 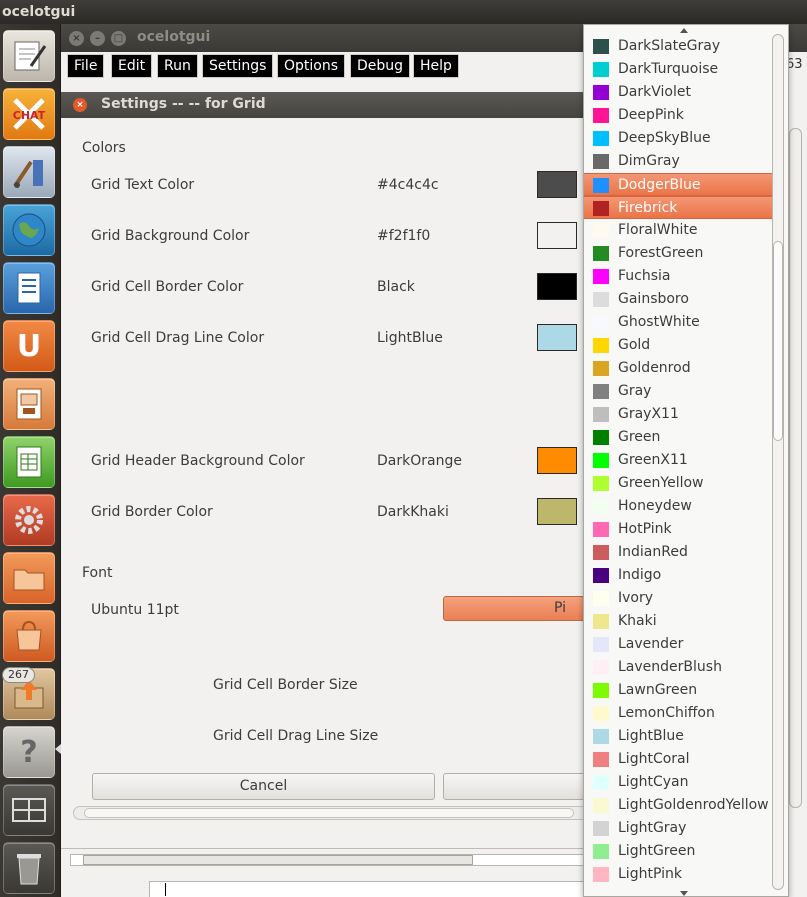 What do you see at coordinates (678, 207) in the screenshot?
I see `color-option: Firebrick` at bounding box center [678, 207].